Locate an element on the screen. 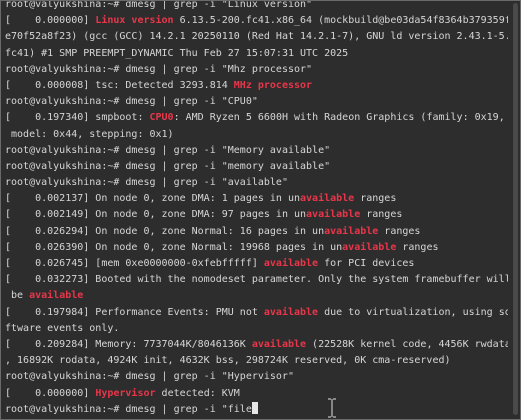 Image resolution: width=521 pixels, height=420 pixels. scrollbar is located at coordinates (515, 210).